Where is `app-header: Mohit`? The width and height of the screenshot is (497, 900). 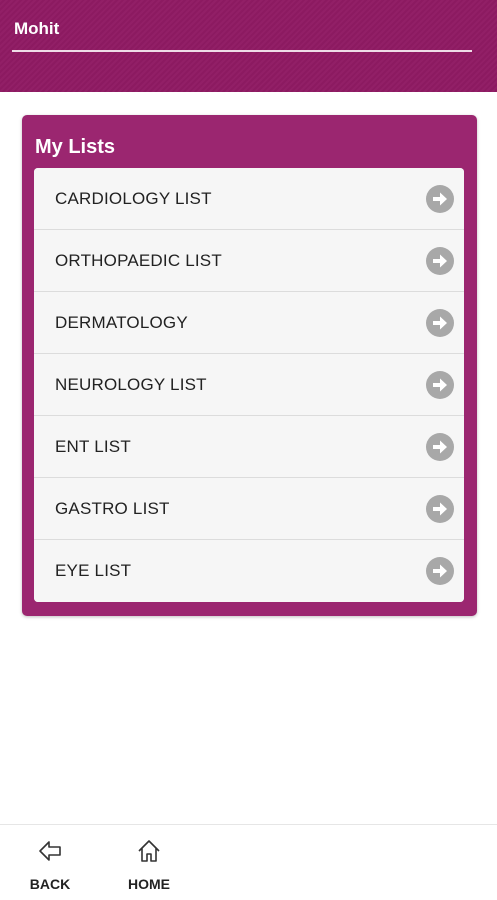
app-header: Mohit is located at coordinates (248, 46).